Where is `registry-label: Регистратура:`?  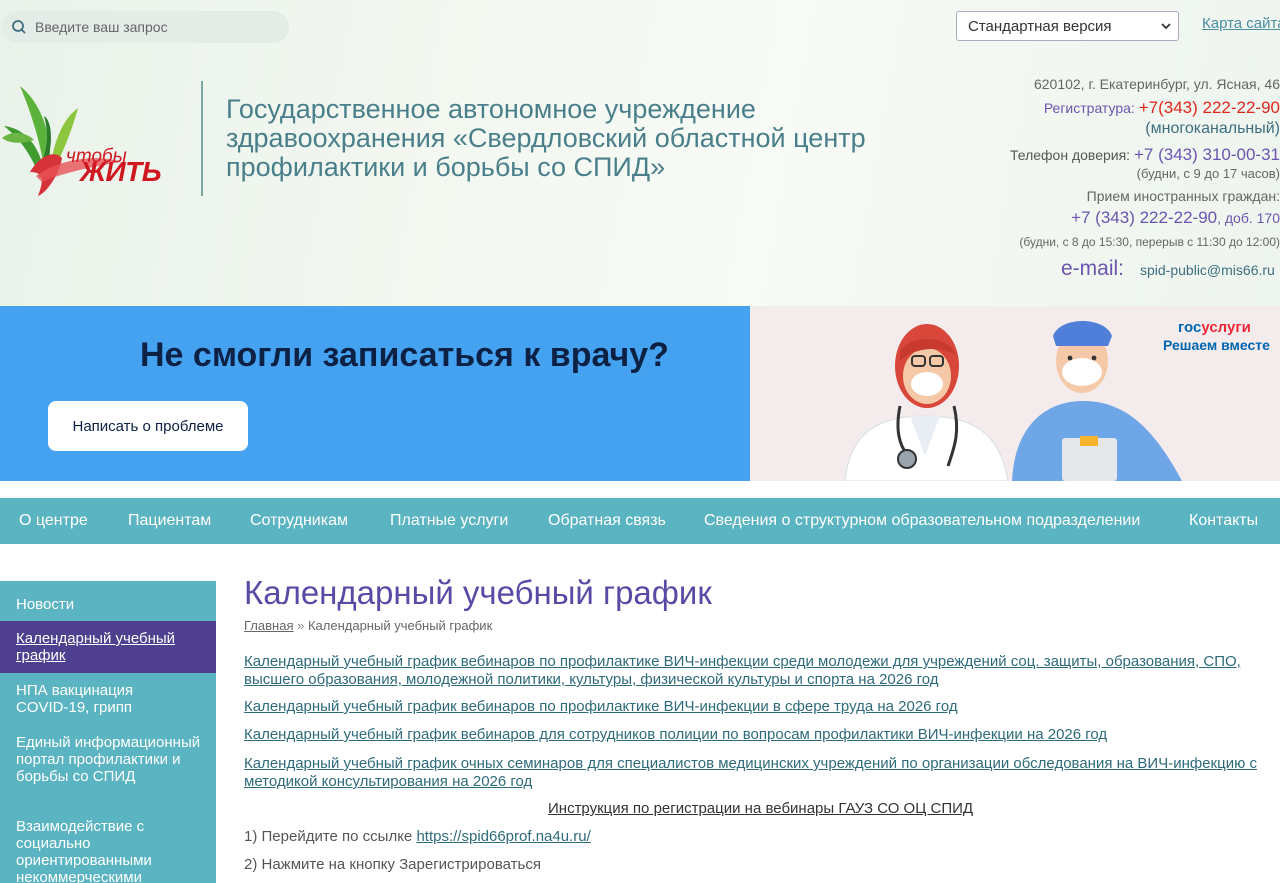 registry-label: Регистратура: is located at coordinates (1089, 108).